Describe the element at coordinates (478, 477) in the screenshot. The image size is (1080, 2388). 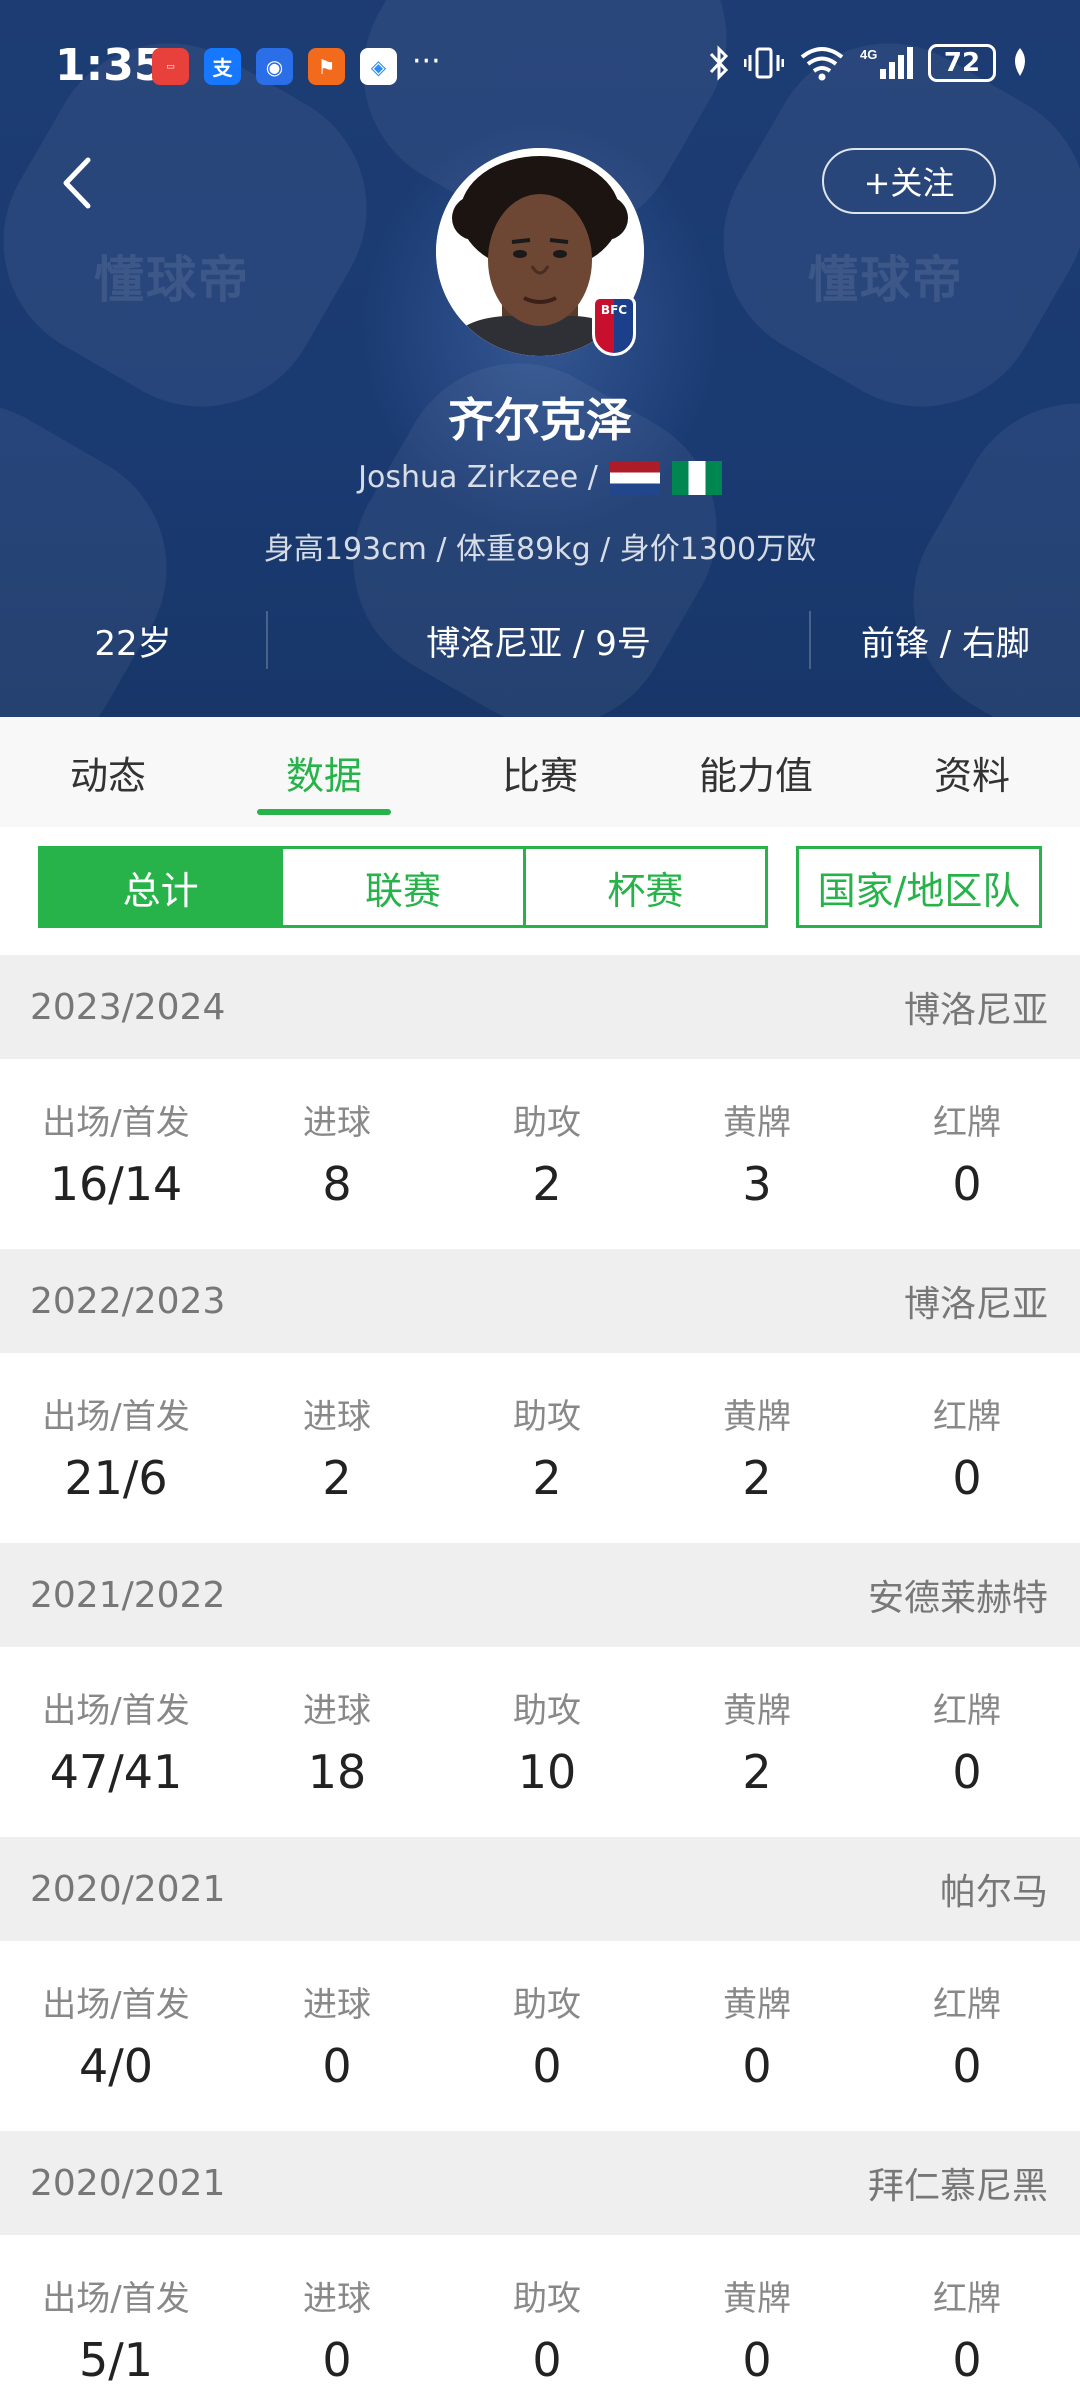
I see `player-english-name: Joshua Zirkzee /` at that location.